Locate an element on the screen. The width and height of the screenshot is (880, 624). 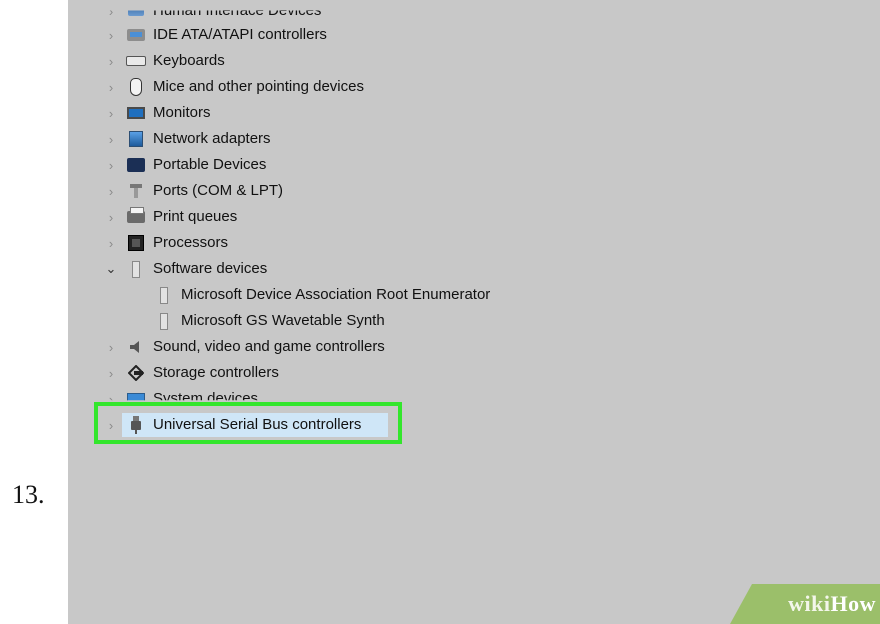
tree-item-ports: › Ports (COM & LPT) is located at coordinates (193, 191).